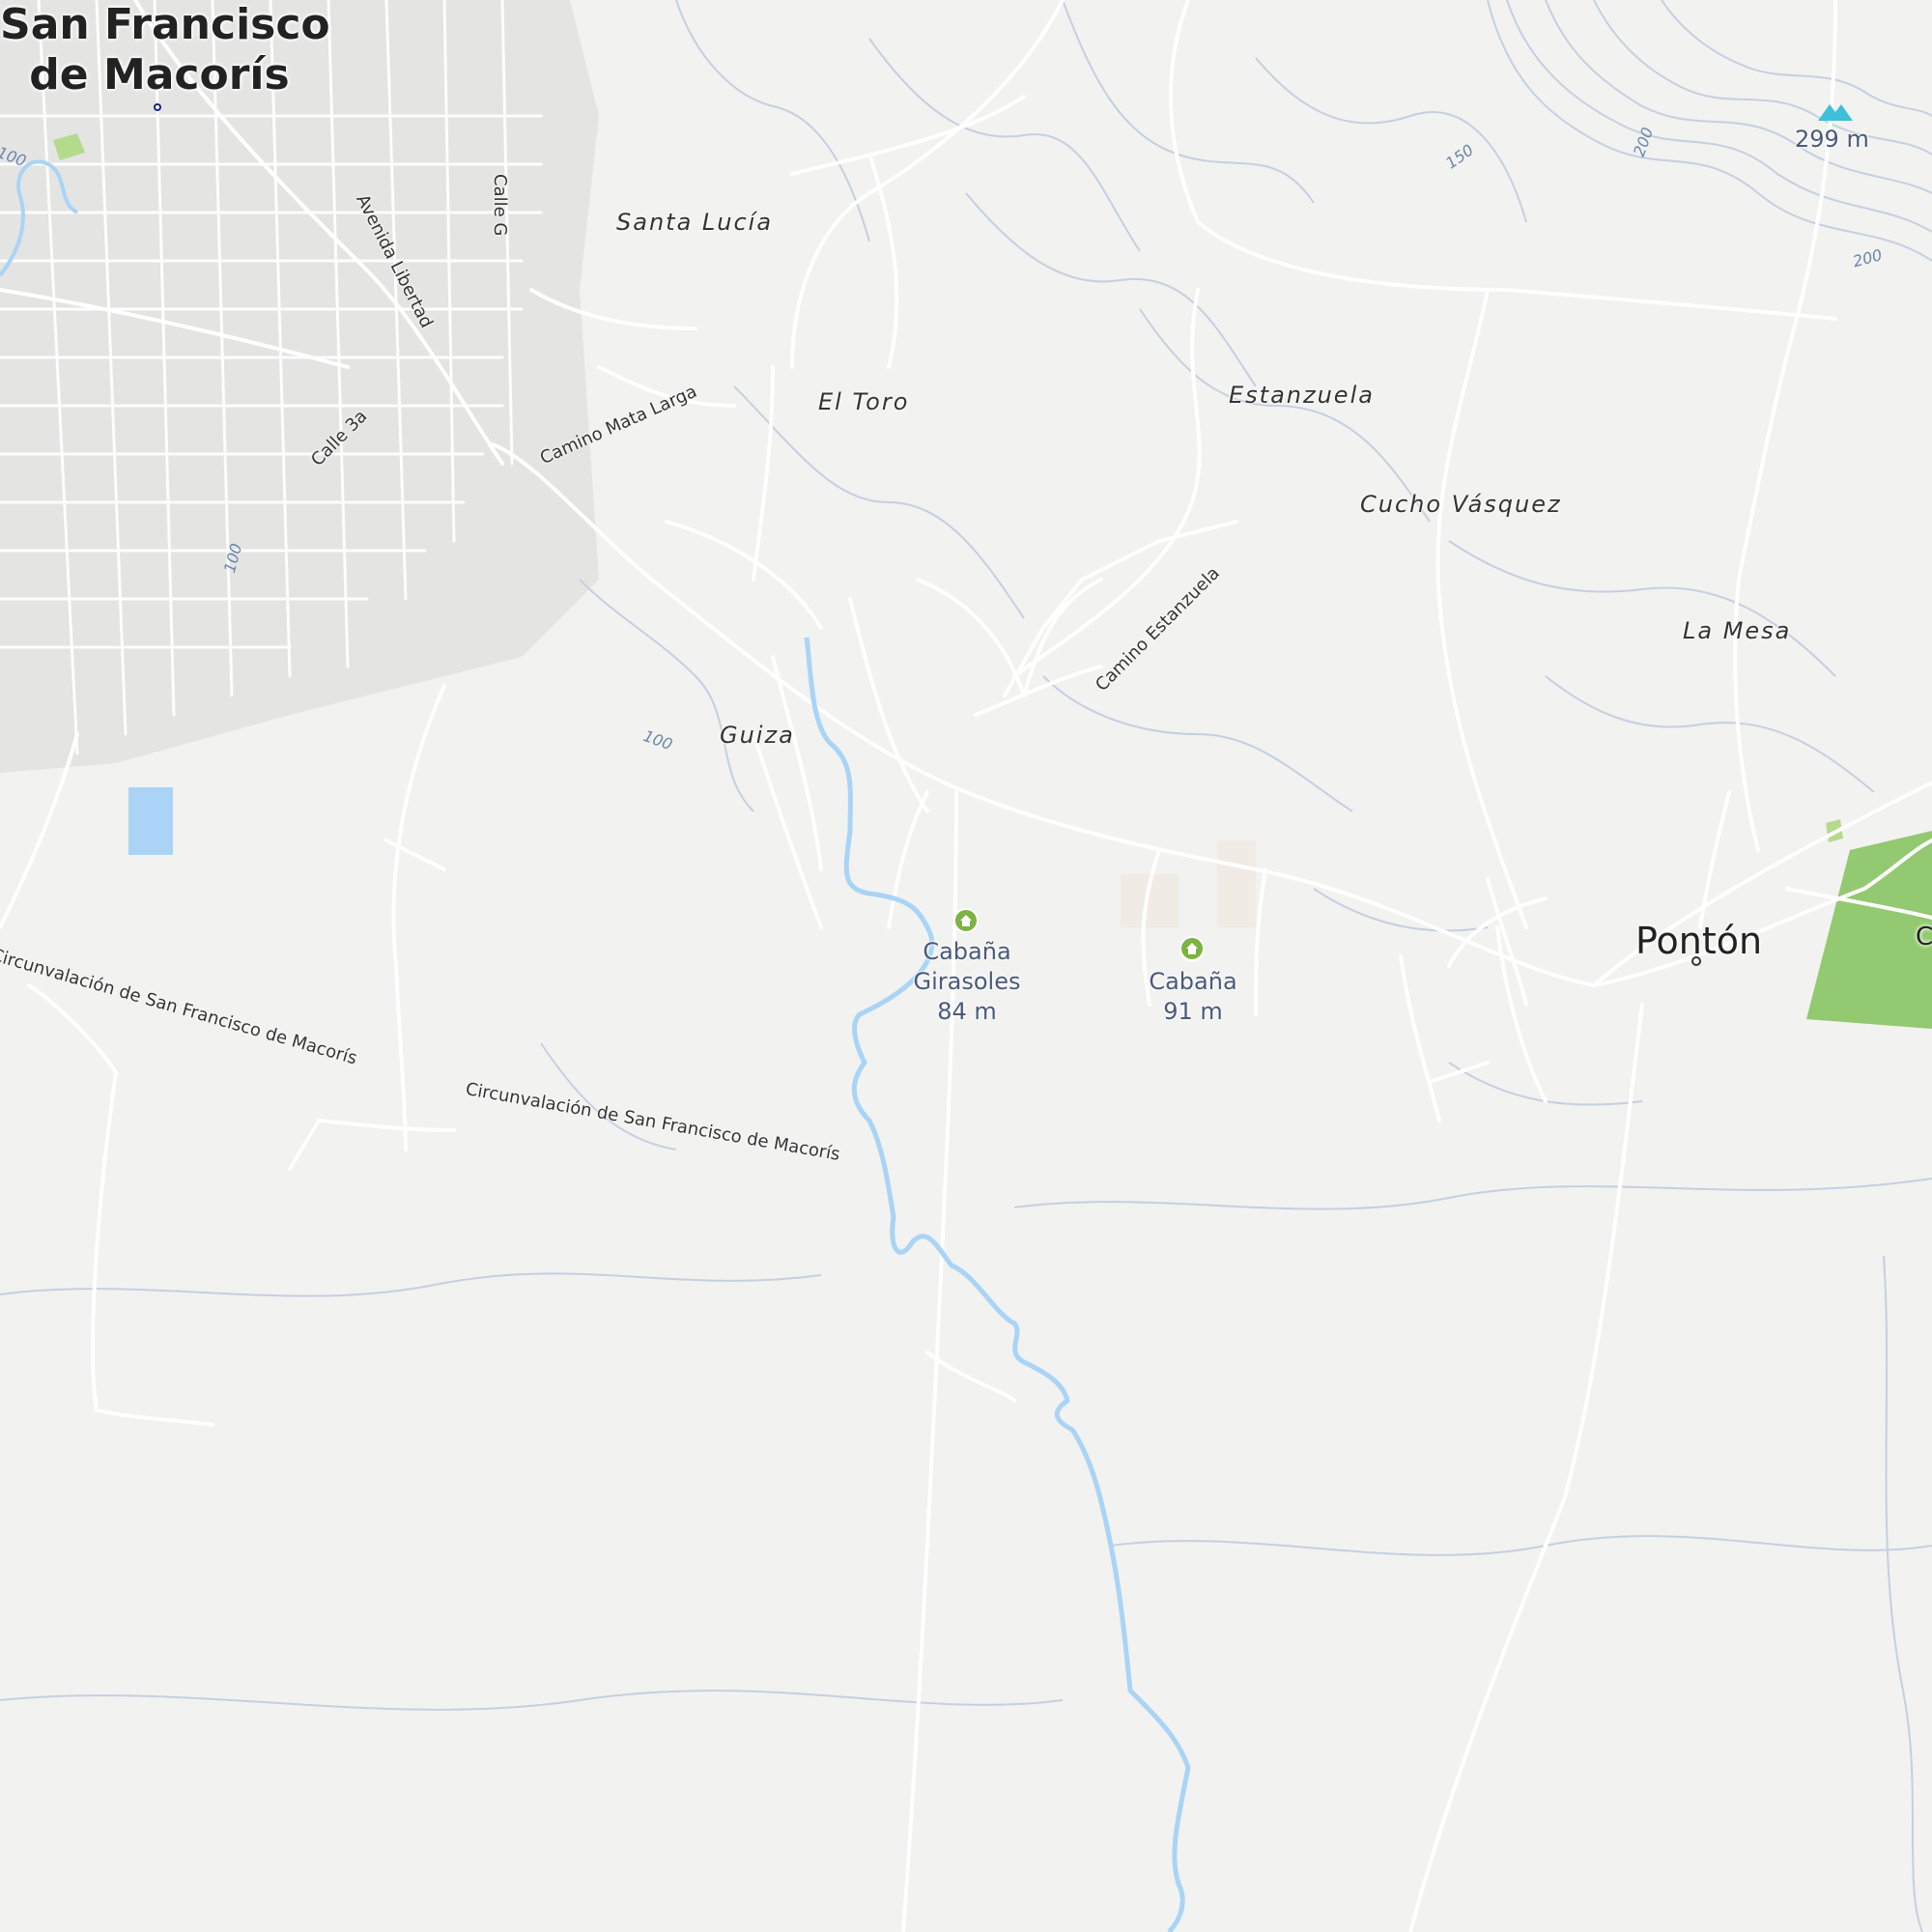  I want to click on poi-label-cabana-girasoles: Cabaña Girasoles 84 m, so click(967, 982).